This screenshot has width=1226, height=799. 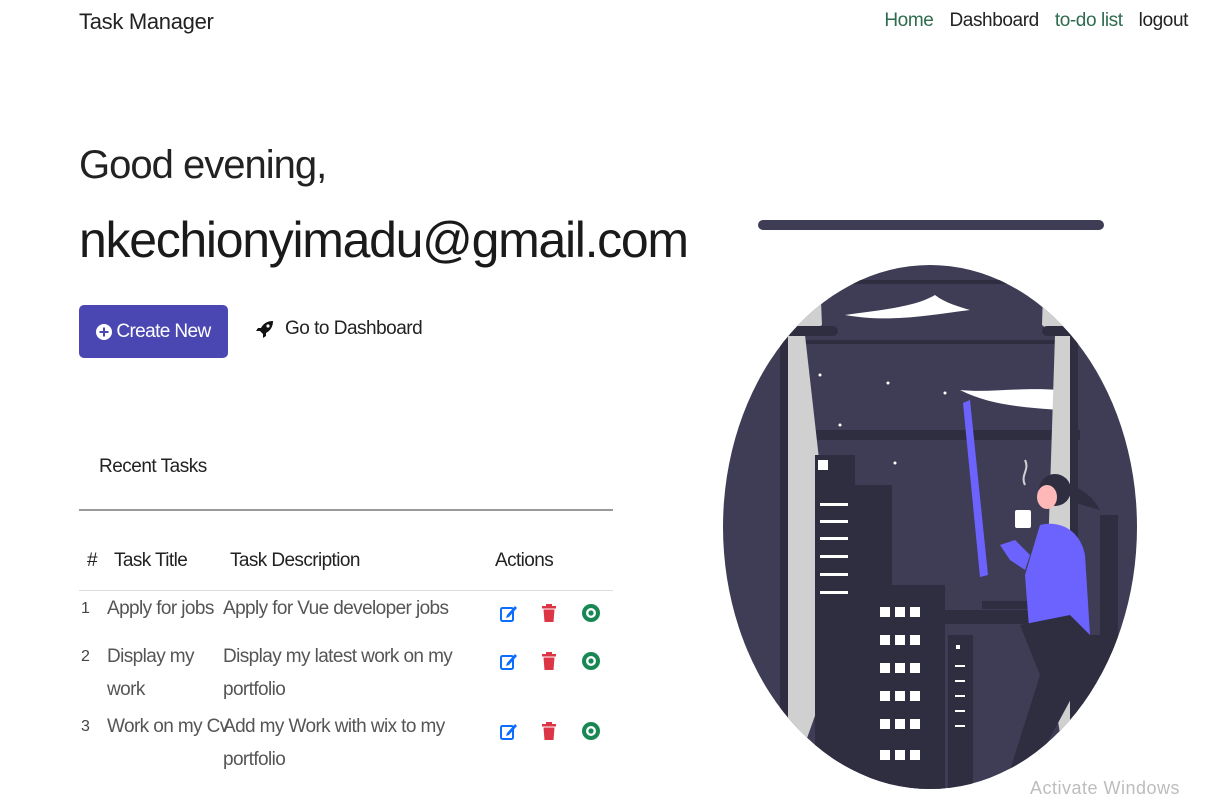 What do you see at coordinates (168, 726) in the screenshot?
I see `task-title: Work on my Cv` at bounding box center [168, 726].